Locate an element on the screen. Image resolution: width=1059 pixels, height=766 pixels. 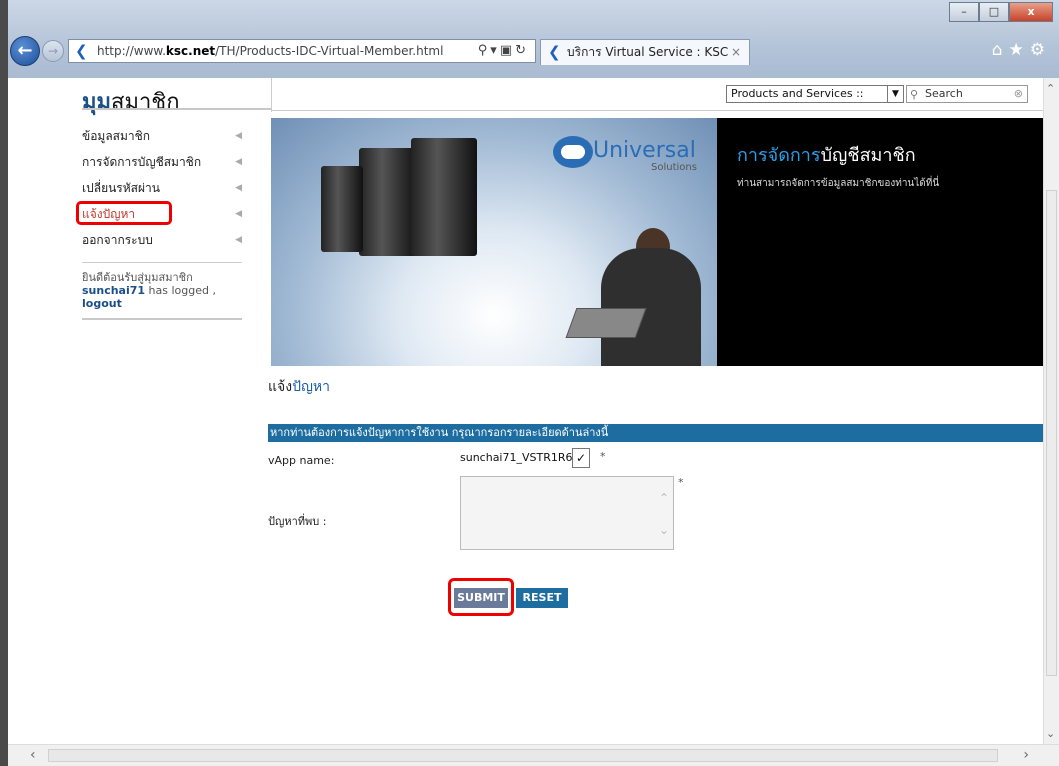
sidebar-item-logout: ออกจากระบบ ◀ is located at coordinates (162, 243).